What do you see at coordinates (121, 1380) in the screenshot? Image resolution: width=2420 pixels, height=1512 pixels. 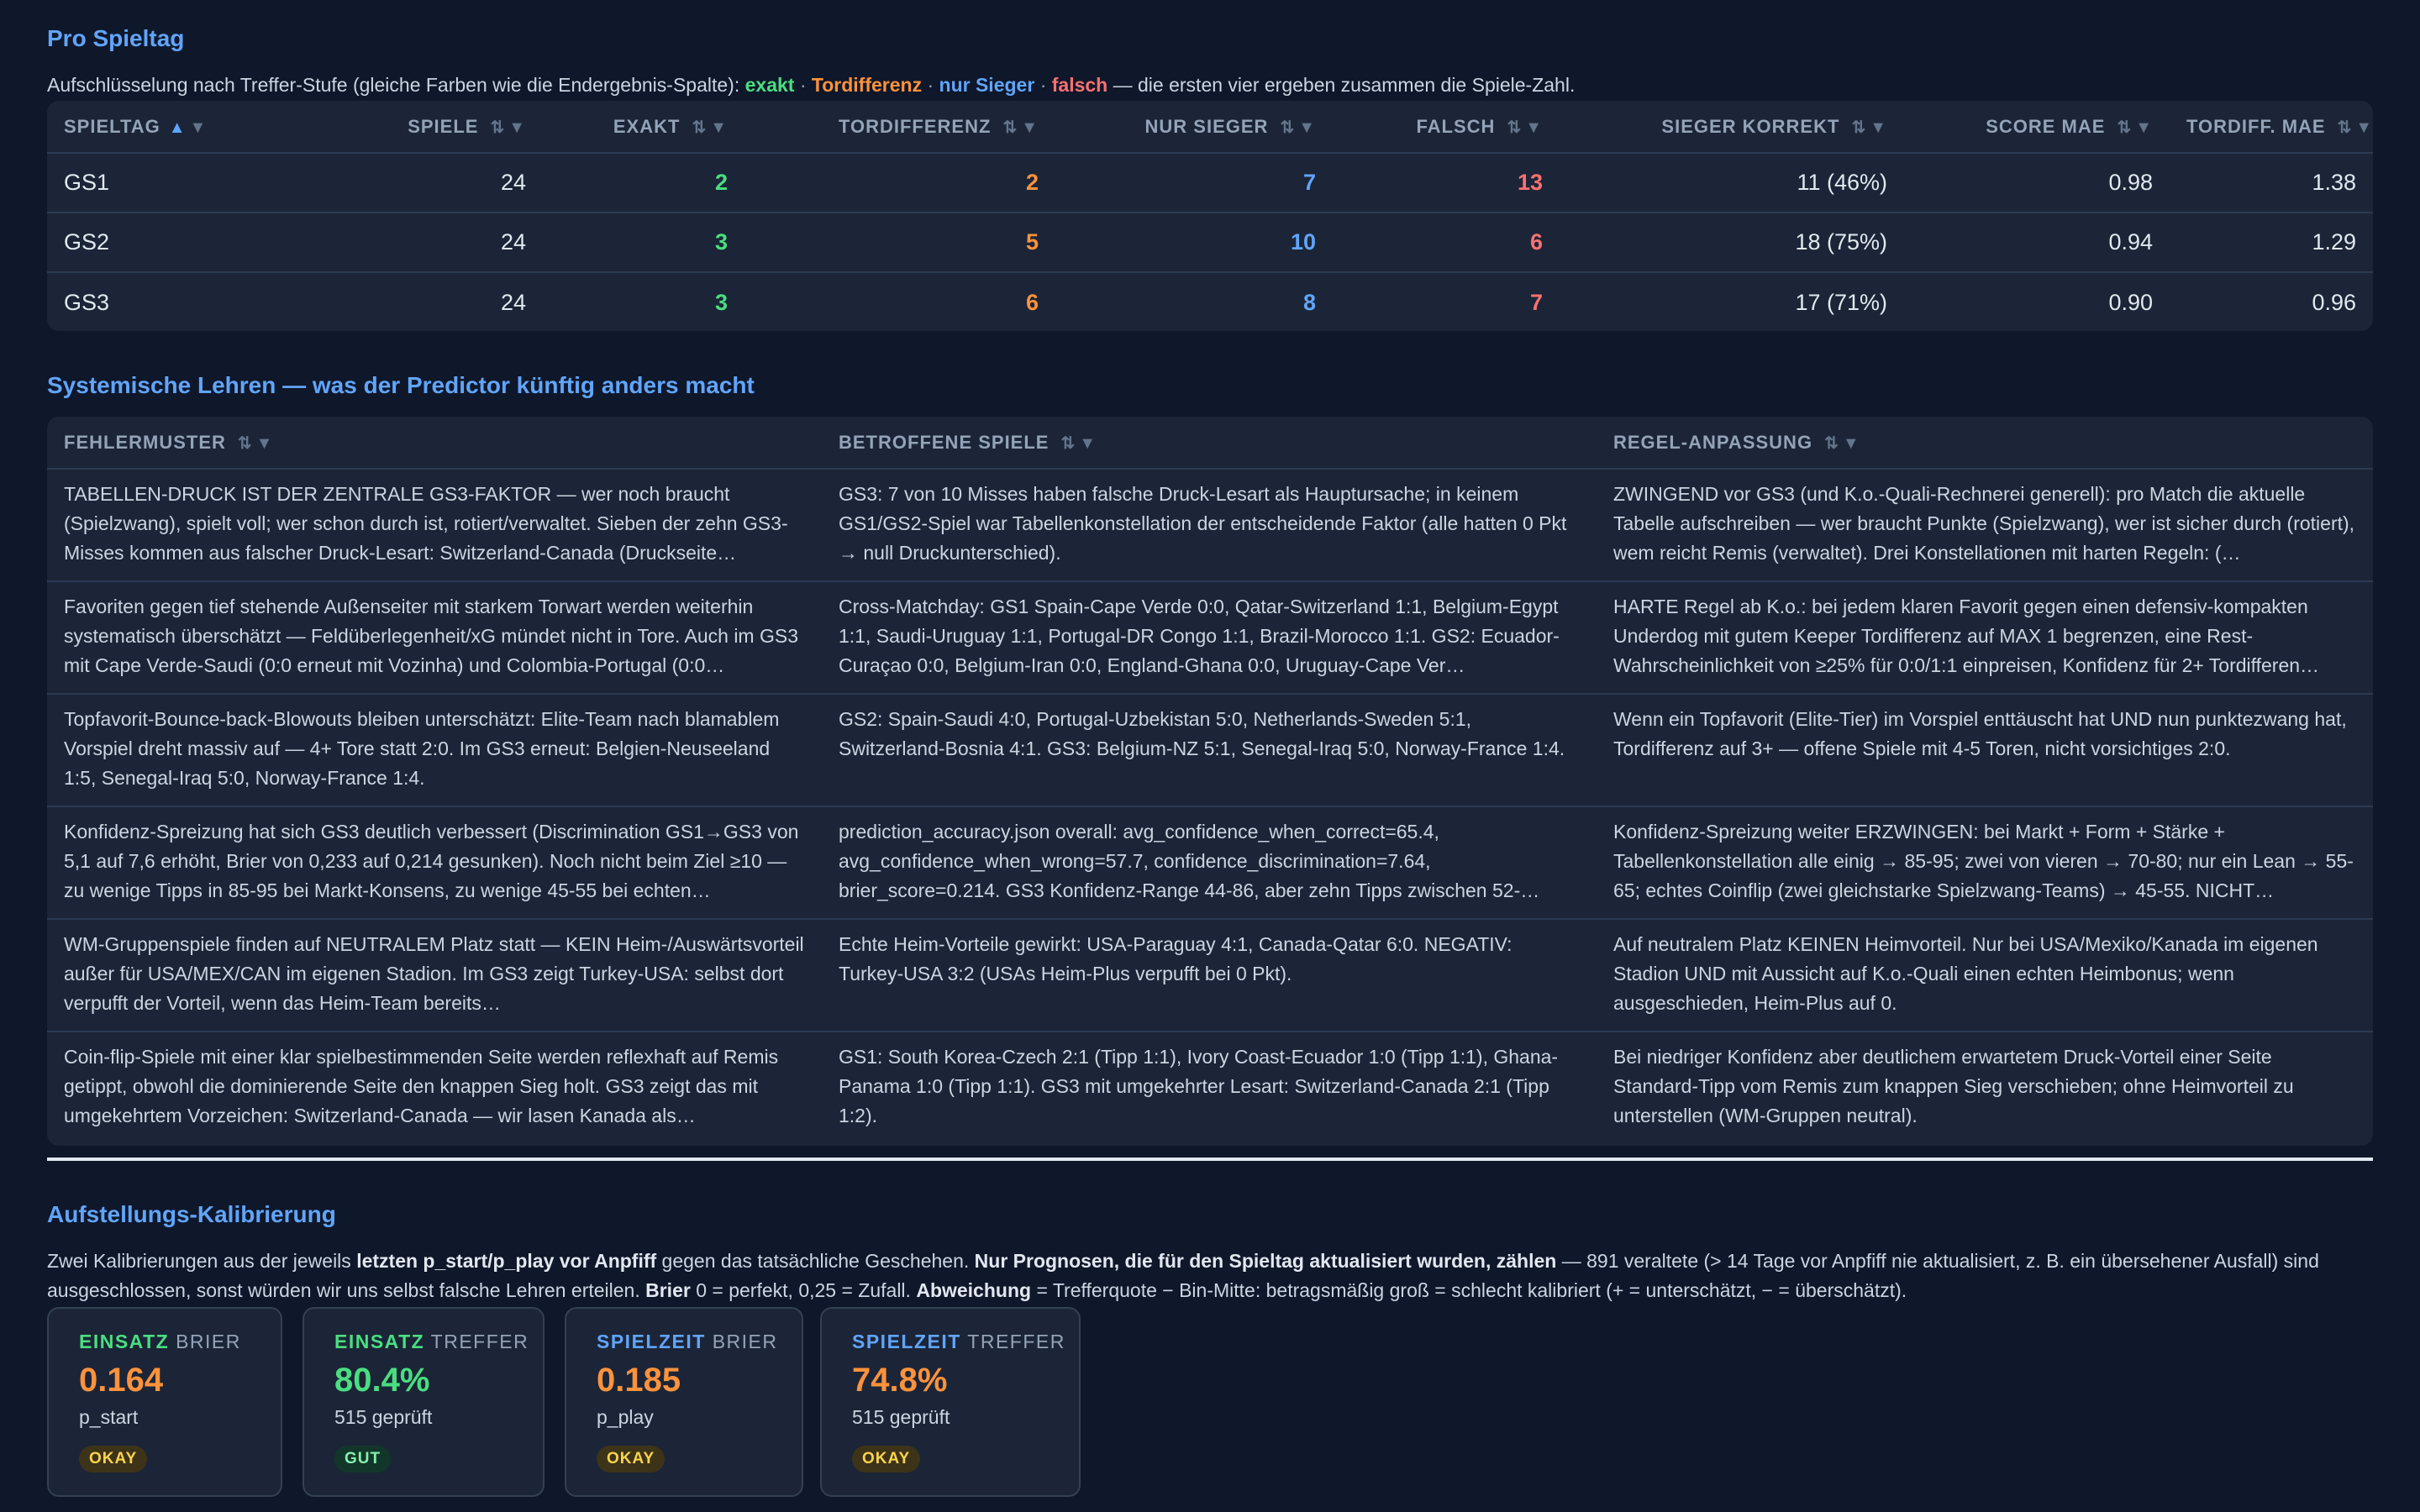 I see `card-value: 0.164` at bounding box center [121, 1380].